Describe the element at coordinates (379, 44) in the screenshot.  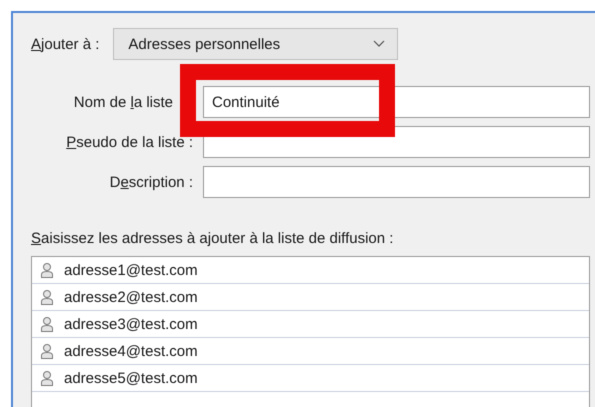
I see `chevron-down-icon` at that location.